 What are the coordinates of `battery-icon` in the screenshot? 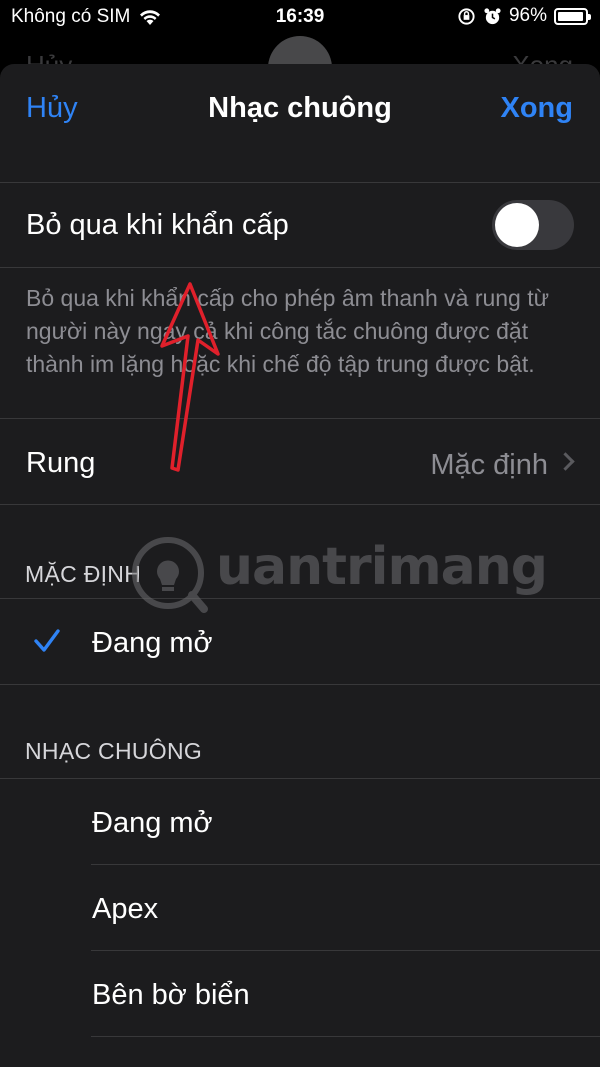 It's located at (572, 16).